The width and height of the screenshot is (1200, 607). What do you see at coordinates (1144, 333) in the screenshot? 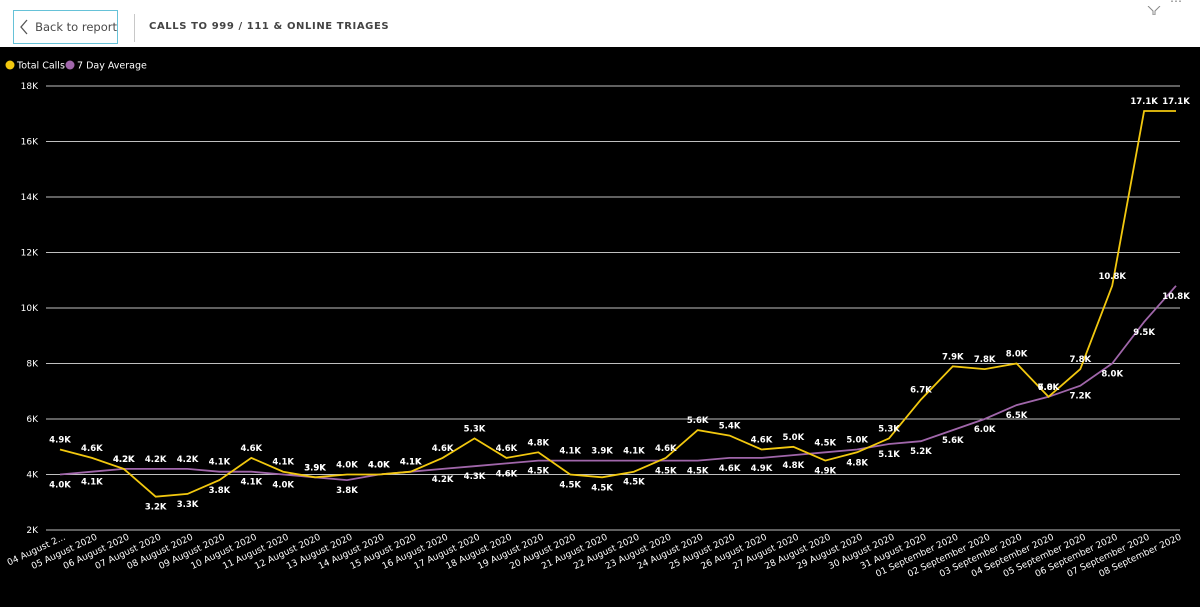
I see `data-label: 9.5K` at bounding box center [1144, 333].